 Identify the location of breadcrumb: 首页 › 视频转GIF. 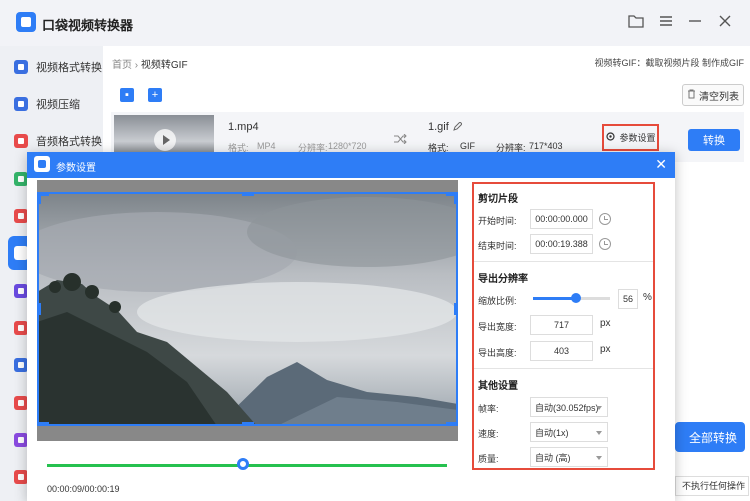
(150, 63).